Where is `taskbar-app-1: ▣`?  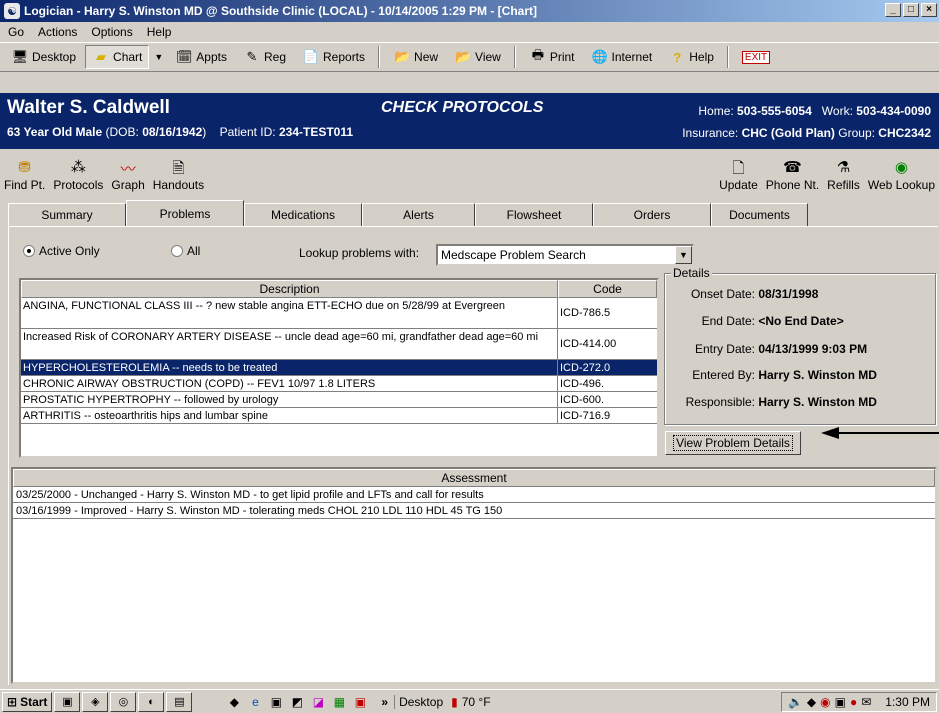
taskbar-app-1: ▣ is located at coordinates (67, 701).